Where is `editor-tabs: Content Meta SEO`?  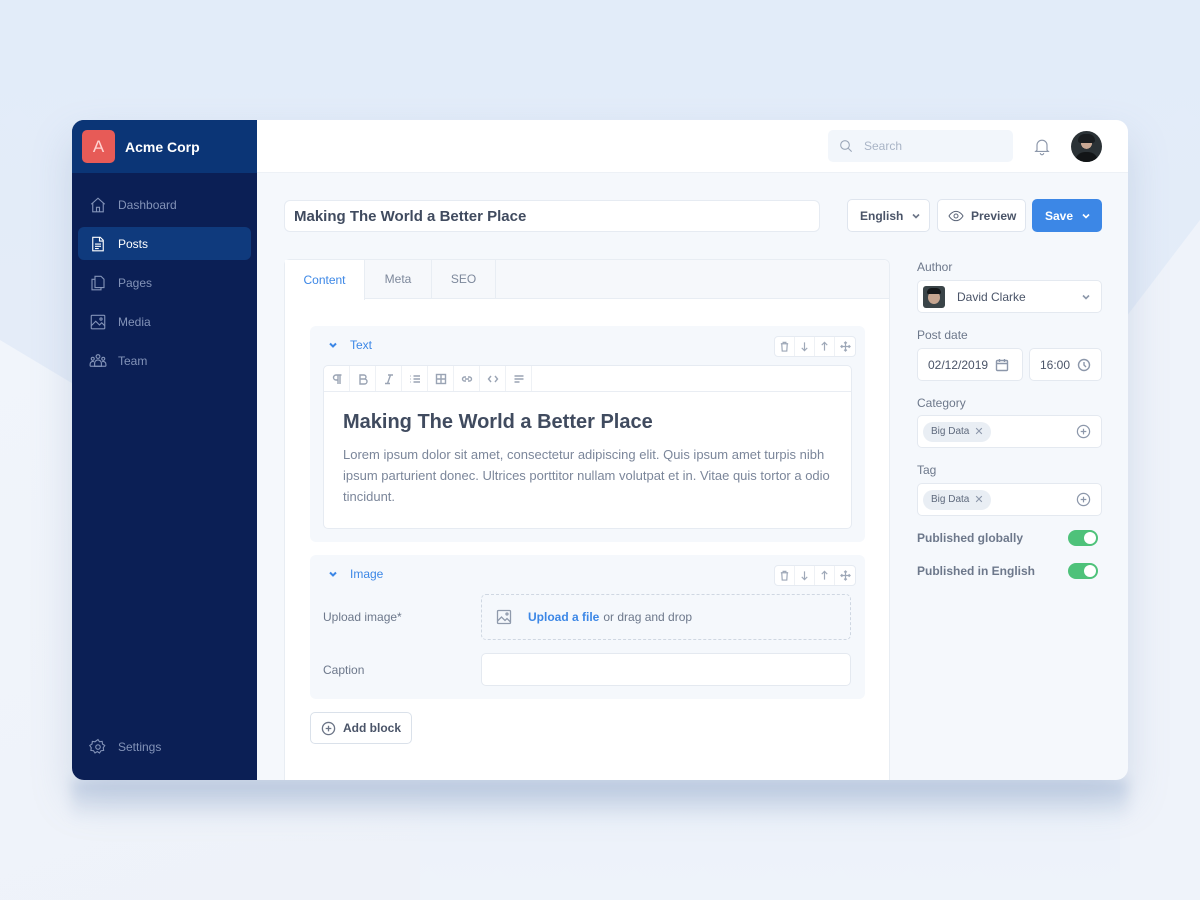
editor-tabs: Content Meta SEO is located at coordinates (587, 280).